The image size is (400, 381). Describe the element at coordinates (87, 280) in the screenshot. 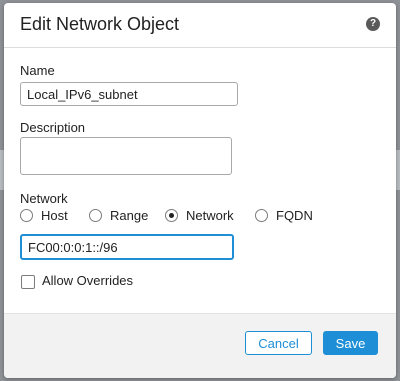

I see `allow-overrides-label: Allow Overrides` at that location.